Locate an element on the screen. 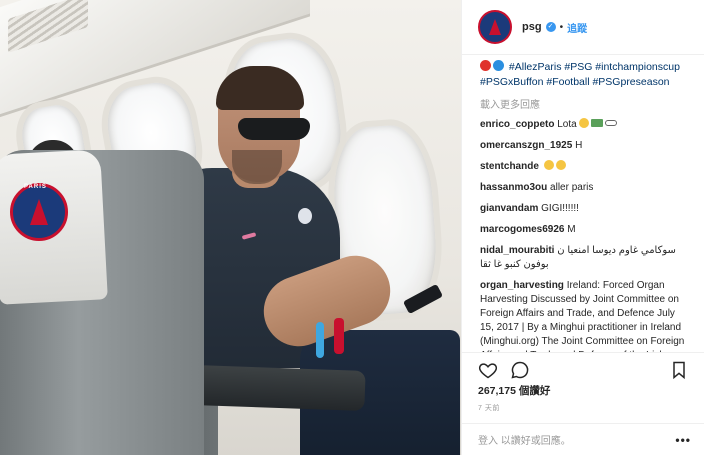  username-link: psg is located at coordinates (532, 27).